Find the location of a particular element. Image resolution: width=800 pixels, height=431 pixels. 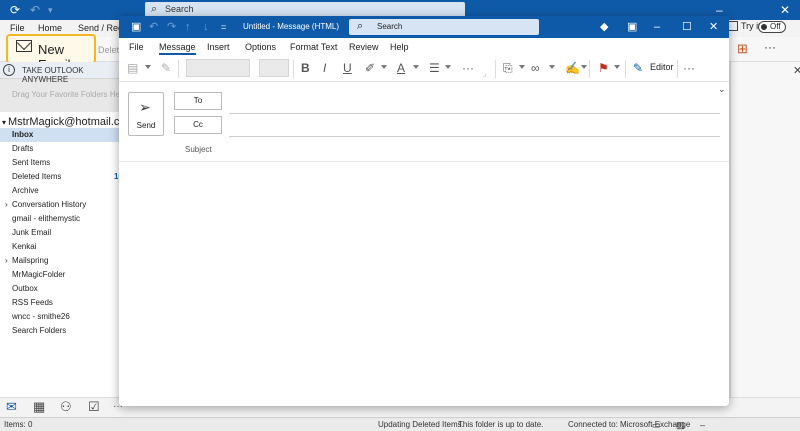

account-header: ▾ MstrMagick@hotmail.com is located at coordinates (67, 122).